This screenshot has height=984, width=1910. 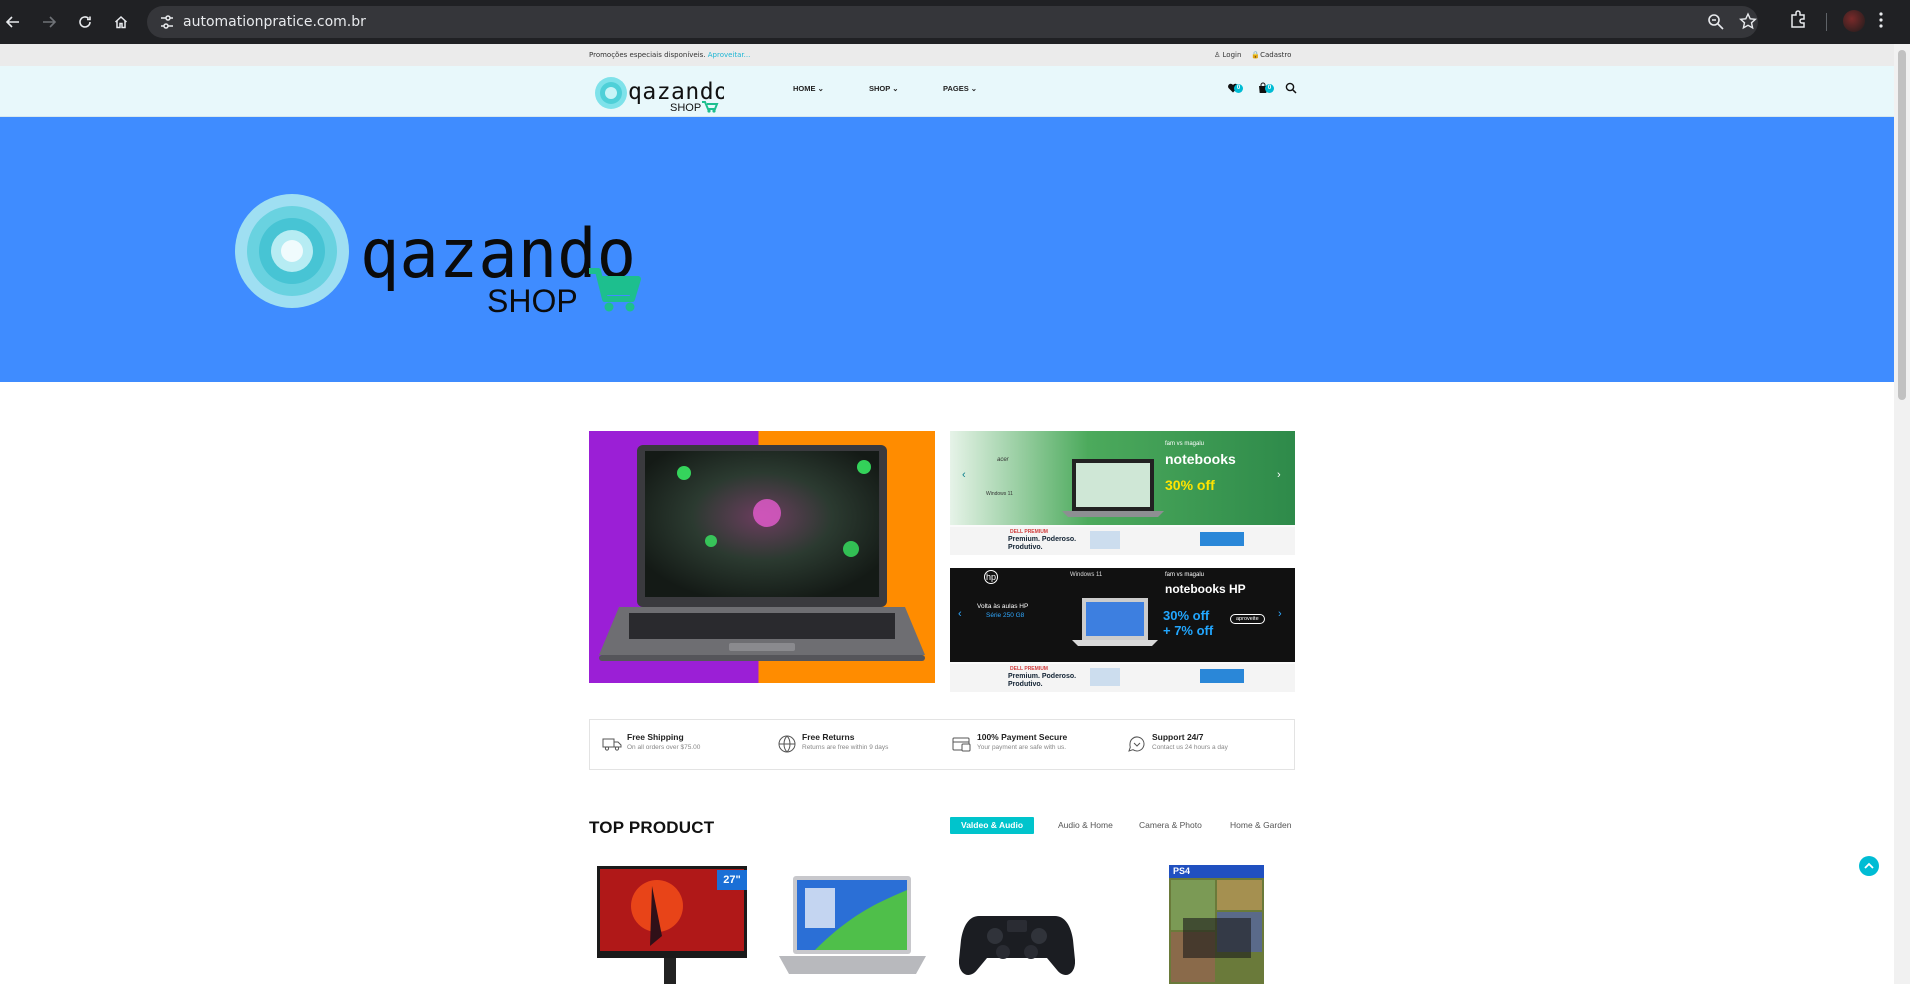 I want to click on zoom-icon, so click(x=1716, y=24).